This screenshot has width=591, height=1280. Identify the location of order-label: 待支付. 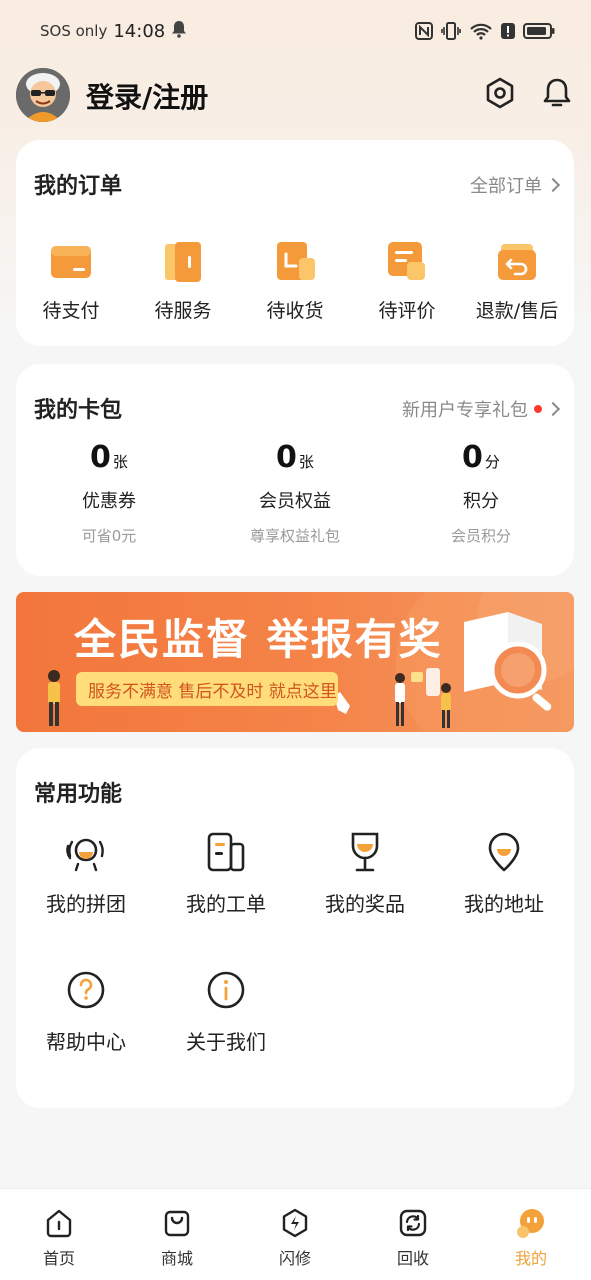
(71, 311).